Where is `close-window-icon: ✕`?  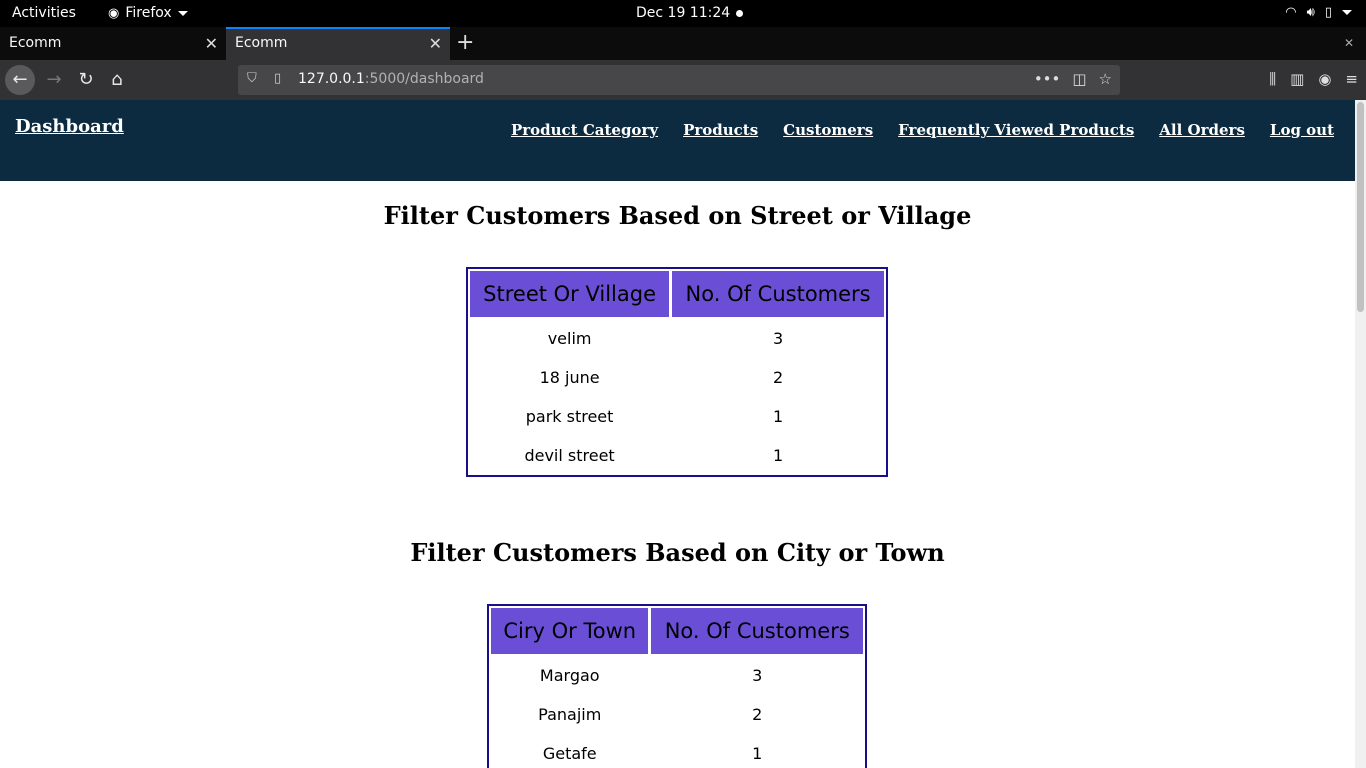 close-window-icon: ✕ is located at coordinates (1349, 43).